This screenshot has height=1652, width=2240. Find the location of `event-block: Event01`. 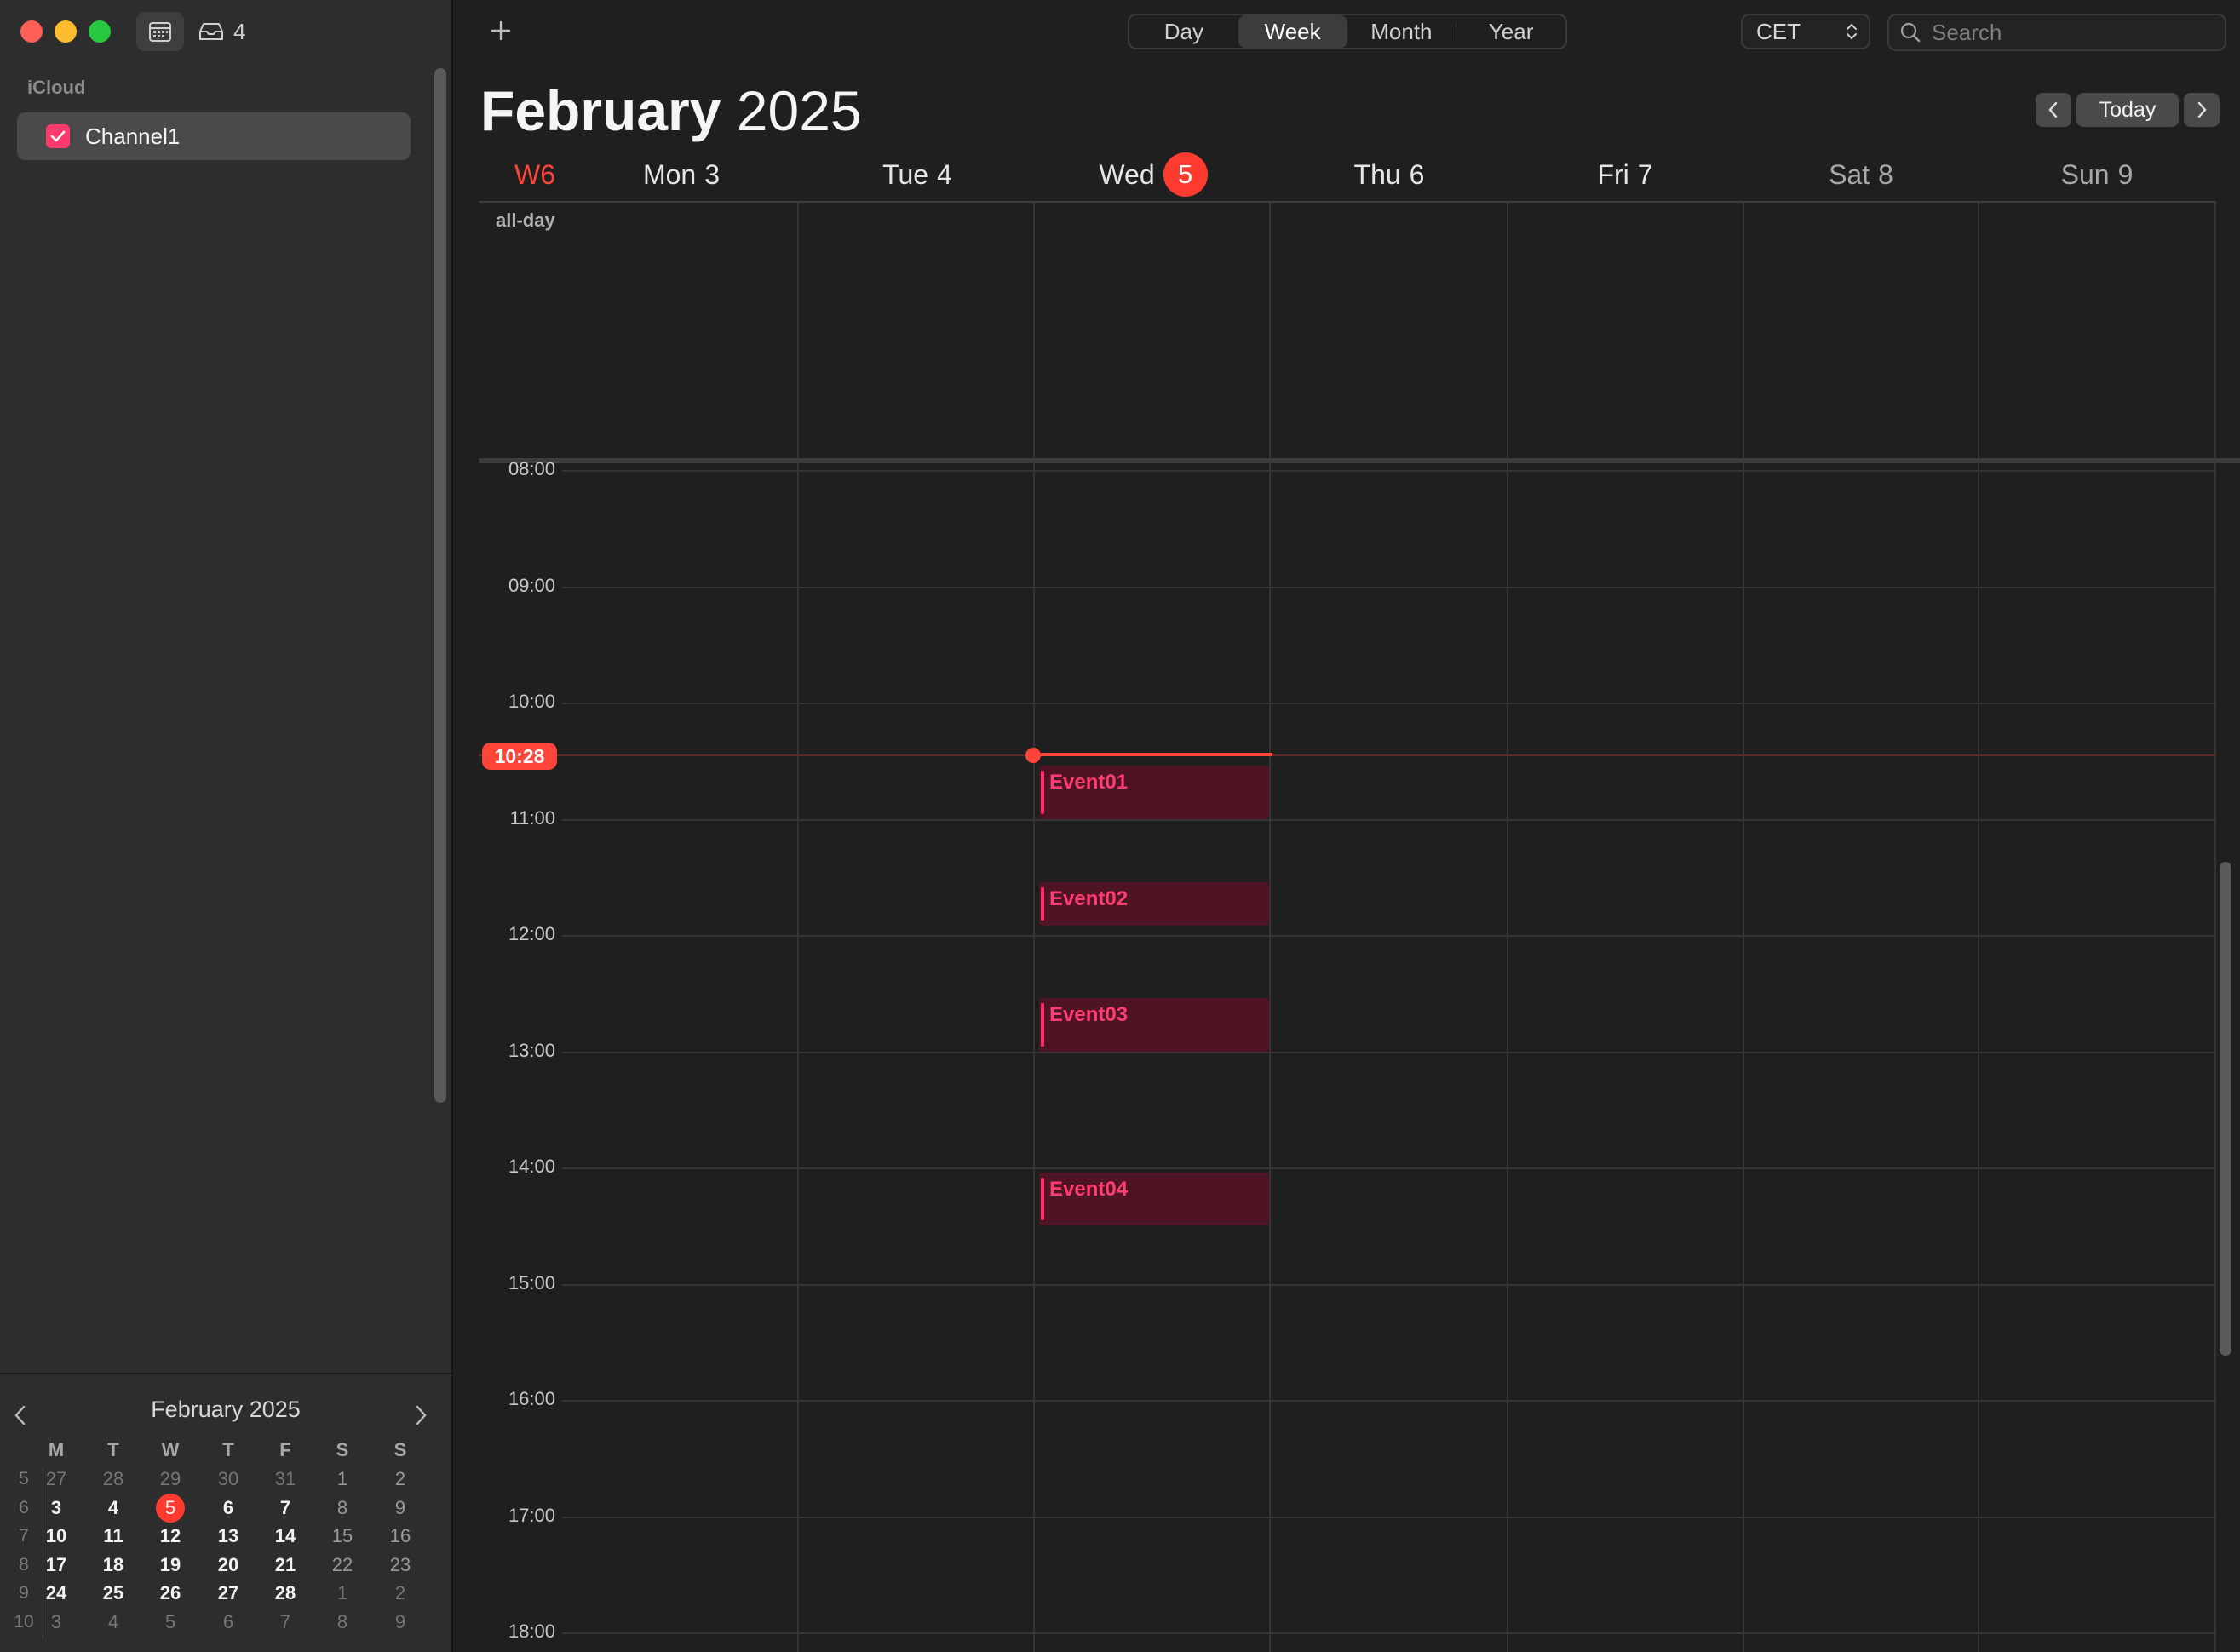

event-block: Event01 is located at coordinates (1154, 792).